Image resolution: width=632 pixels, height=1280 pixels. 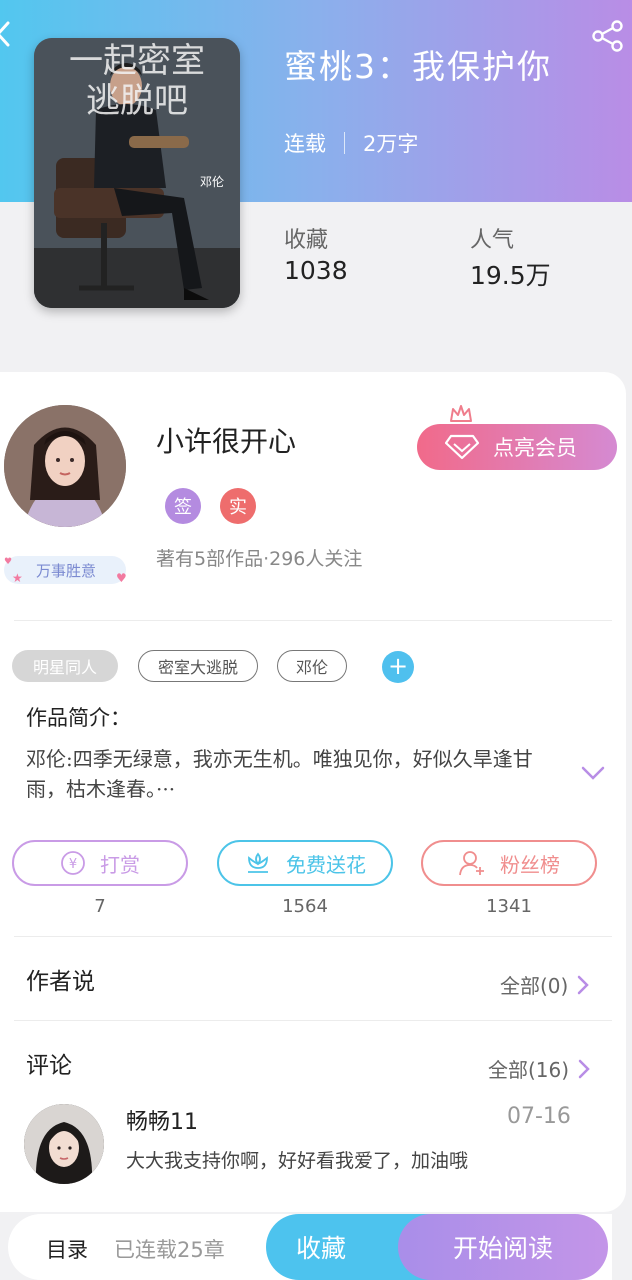 What do you see at coordinates (297, 1161) in the screenshot?
I see `comment-text: 大大我支持你啊，好好看我爱了，加油哦` at bounding box center [297, 1161].